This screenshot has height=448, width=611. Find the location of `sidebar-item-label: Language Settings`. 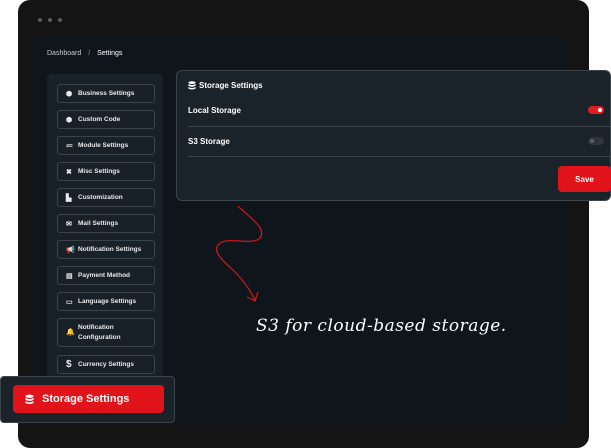

sidebar-item-label: Language Settings is located at coordinates (107, 301).